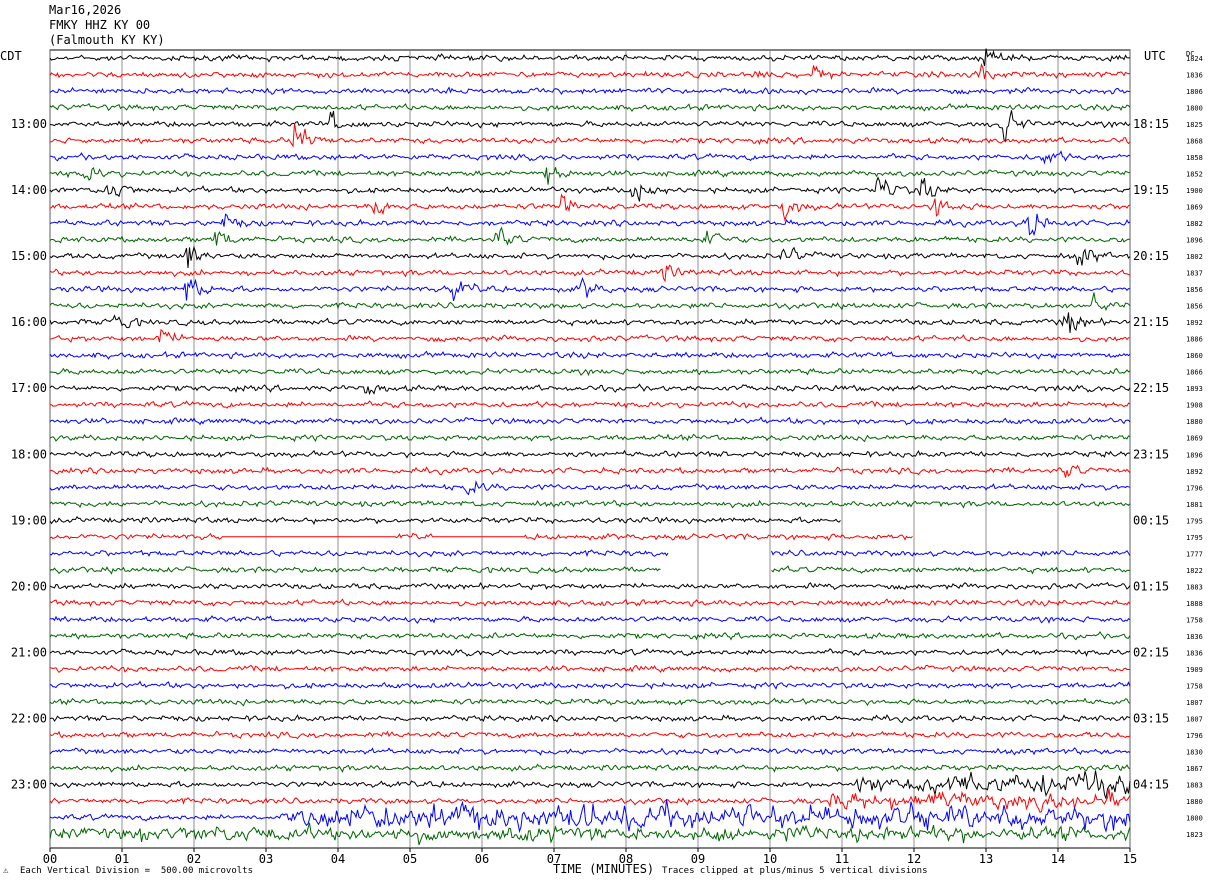 This screenshot has height=886, width=1210. I want to click on dc-offset-label: 1880, so click(1194, 422).